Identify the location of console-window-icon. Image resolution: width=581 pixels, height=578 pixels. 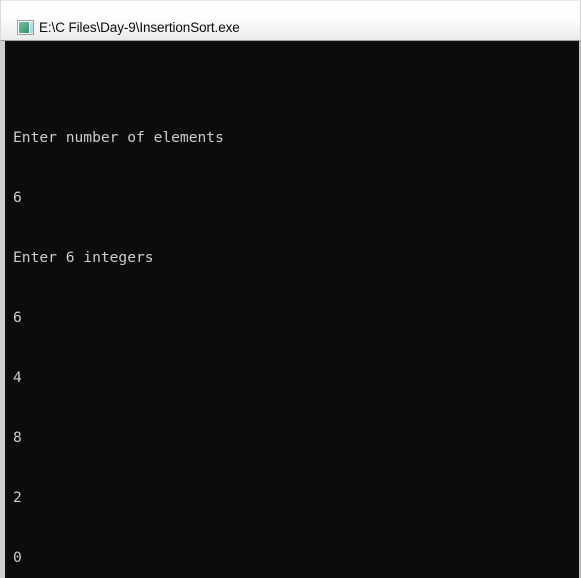
(25, 27).